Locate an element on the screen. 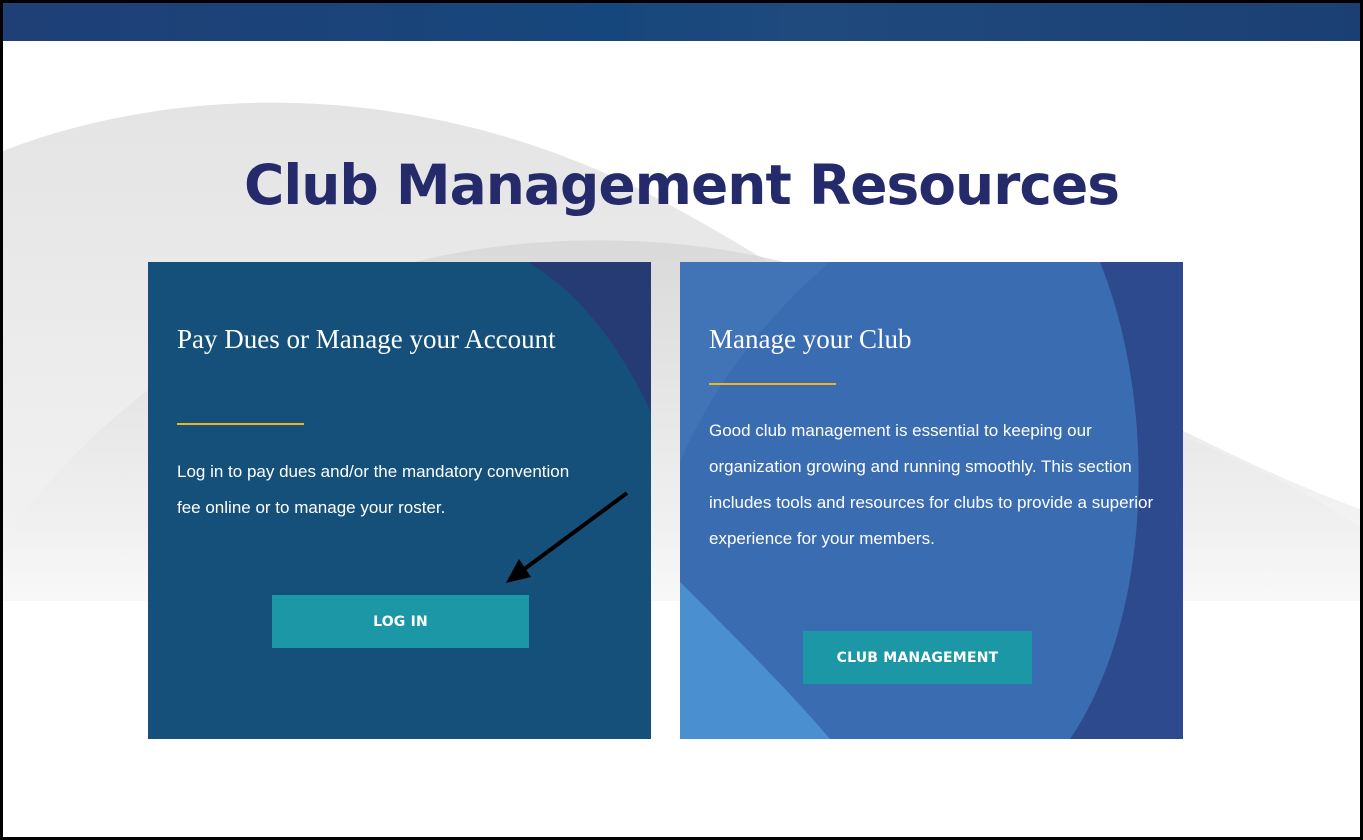 The height and width of the screenshot is (840, 1363). card-heading: Pay Dues or Manage your Account is located at coordinates (366, 339).